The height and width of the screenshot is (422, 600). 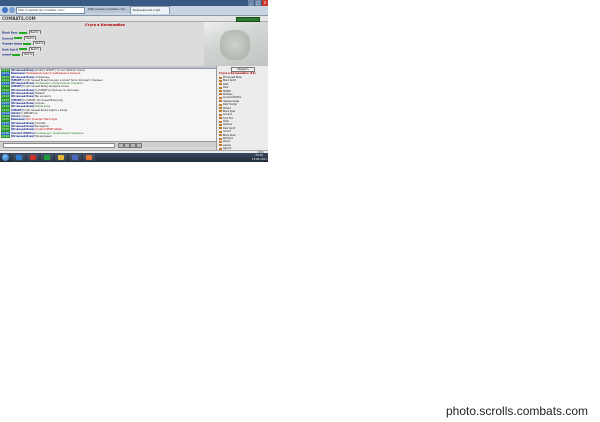 I want to click on taskbar: 23:26 13.04.2011, so click(x=134, y=157).